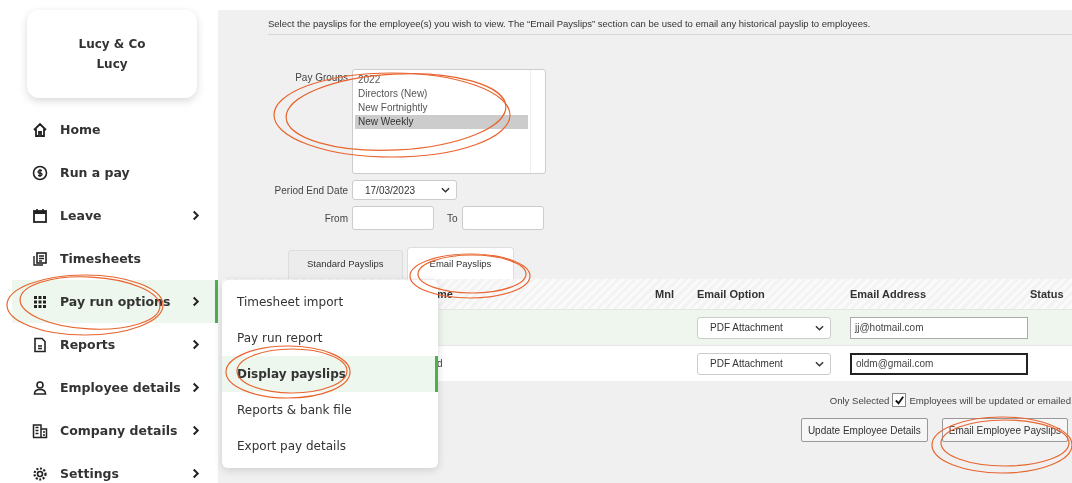  What do you see at coordinates (40, 172) in the screenshot?
I see `dollar-icon` at bounding box center [40, 172].